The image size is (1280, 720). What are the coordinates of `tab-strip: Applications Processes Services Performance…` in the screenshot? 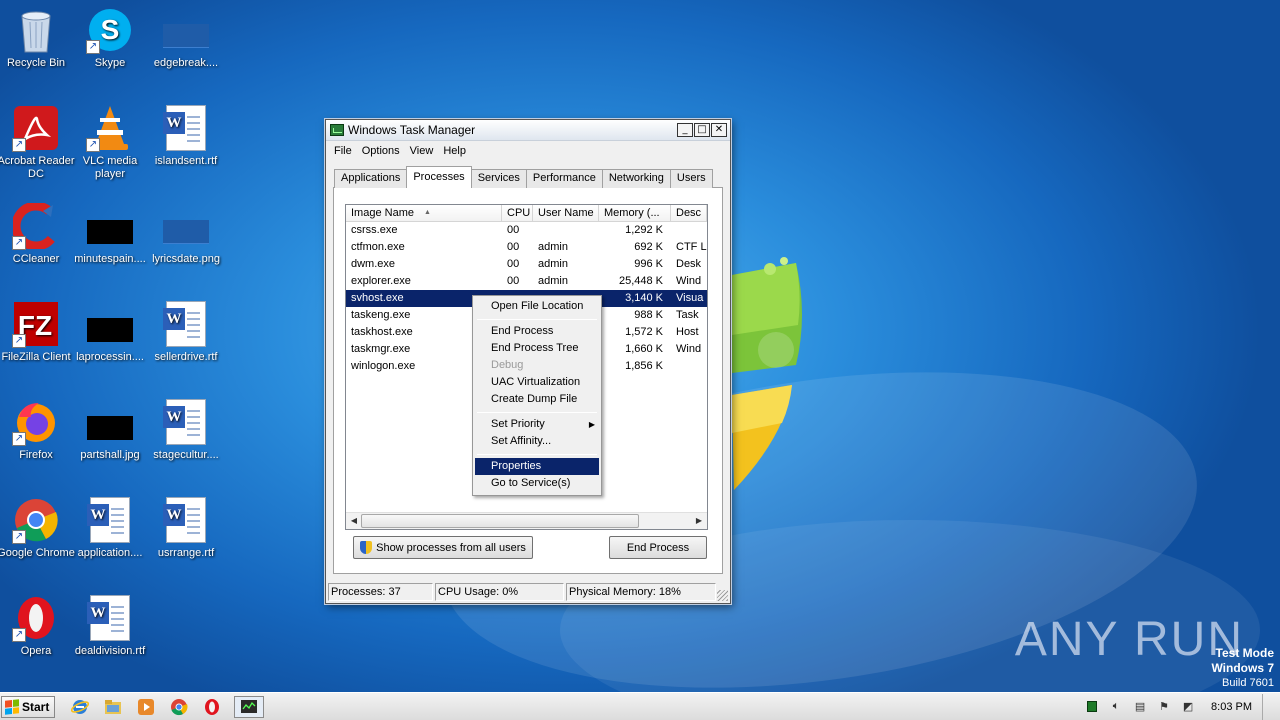 It's located at (523, 177).